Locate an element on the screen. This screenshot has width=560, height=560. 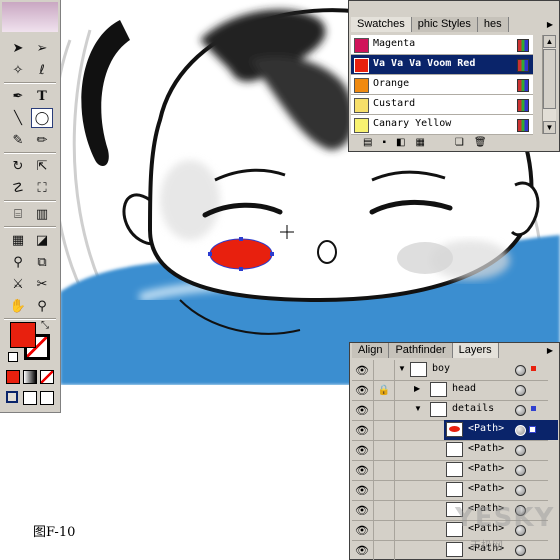
layer-row-head: 👁 🔒 ▶ head is located at coordinates (450, 390).